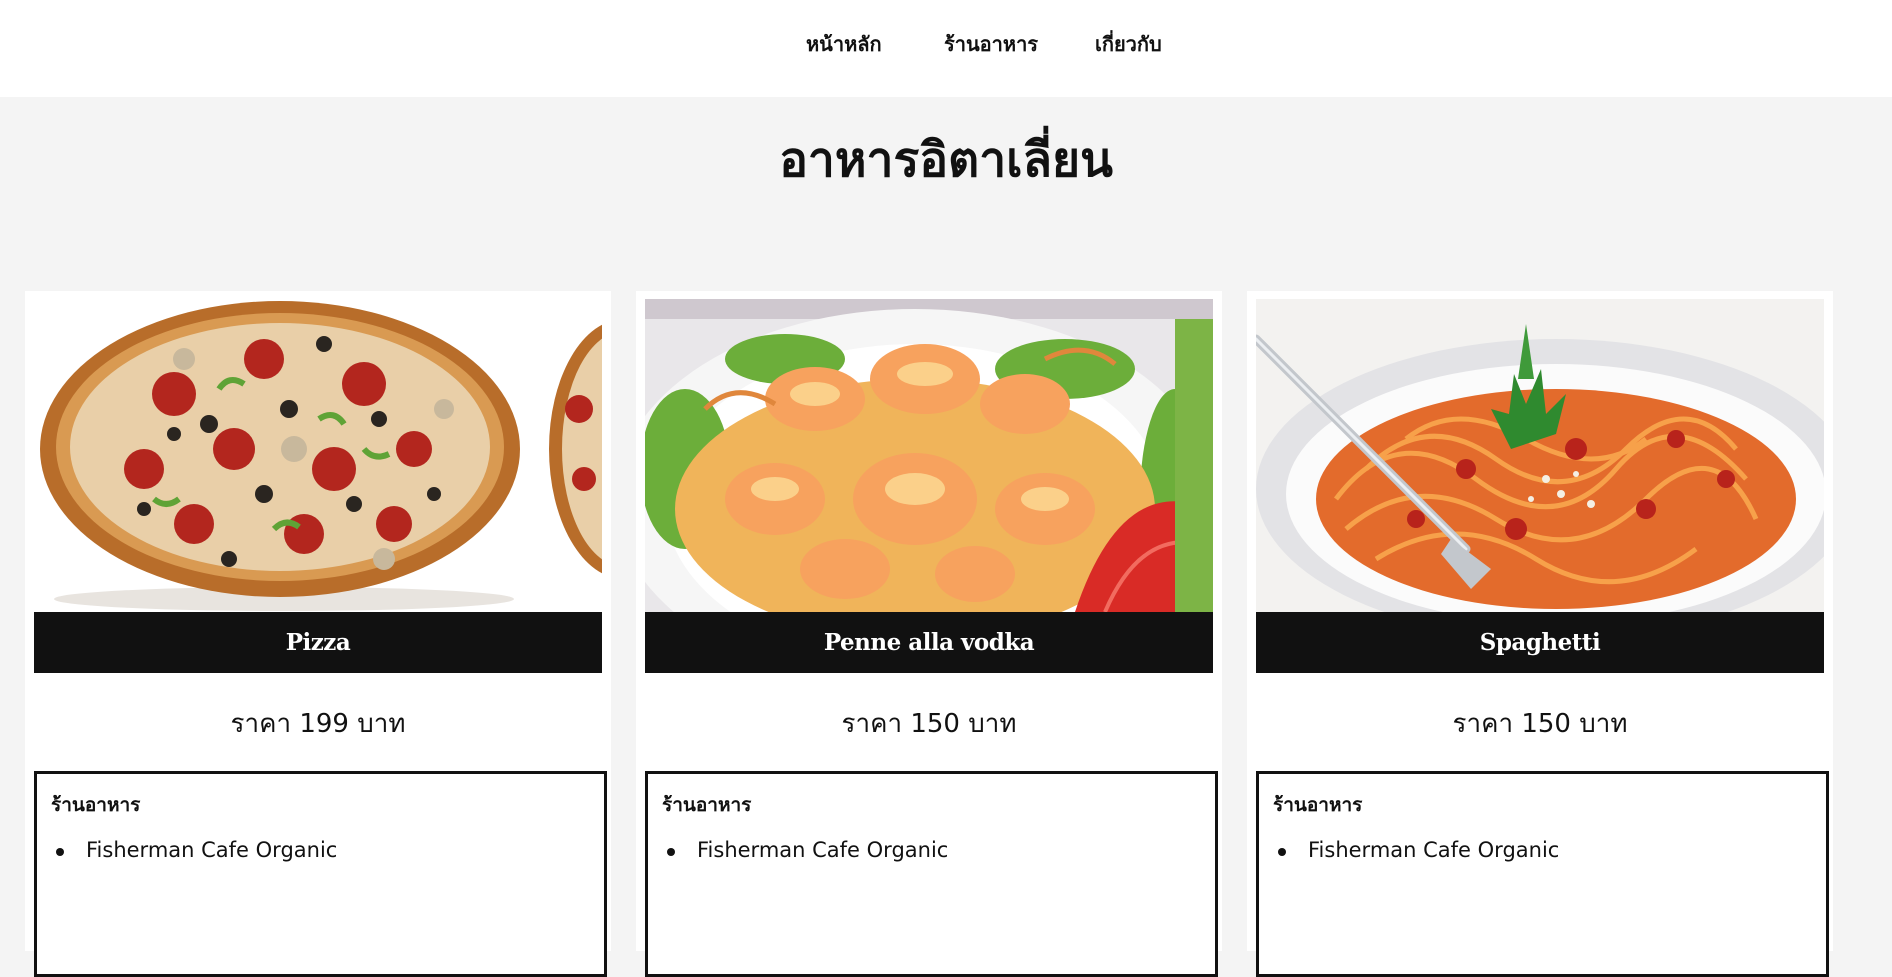 This screenshot has height=977, width=1892. Describe the element at coordinates (929, 642) in the screenshot. I see `food-name: Penne alla vodka` at that location.